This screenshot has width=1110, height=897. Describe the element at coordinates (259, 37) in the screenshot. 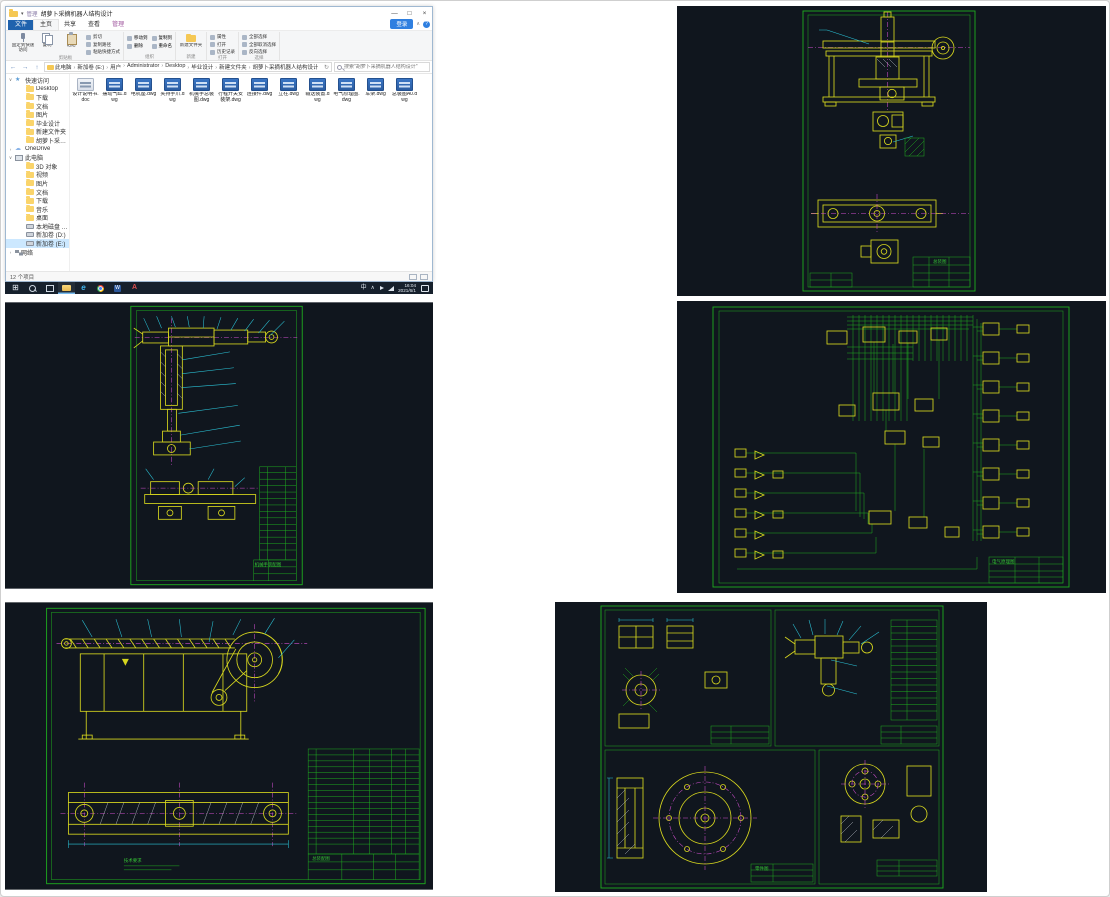

I see `ribbon-button: 全部选择` at that location.